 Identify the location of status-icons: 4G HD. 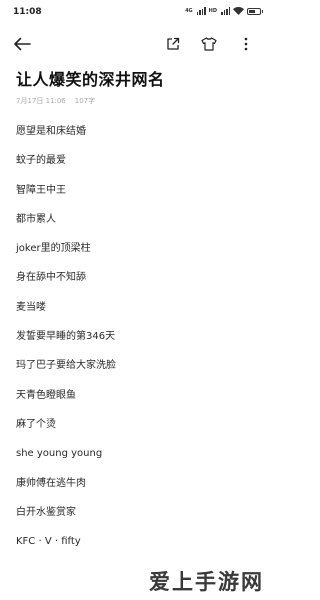
(224, 11).